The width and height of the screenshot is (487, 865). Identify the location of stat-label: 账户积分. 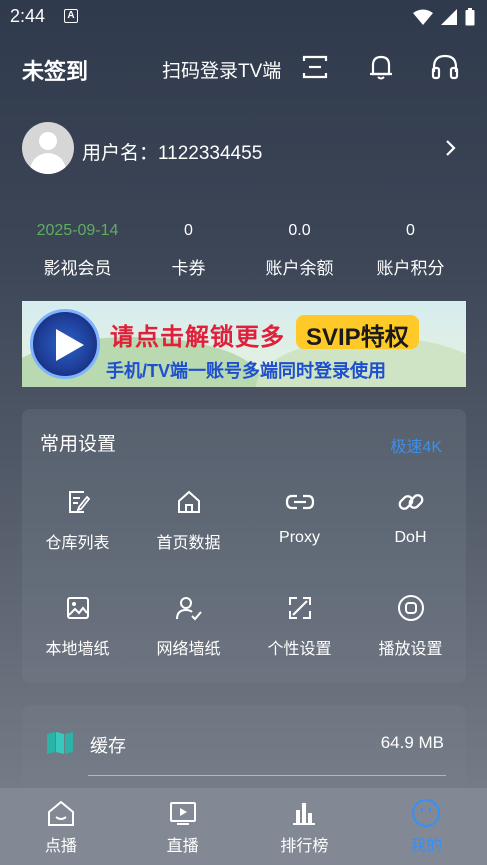
(410, 268).